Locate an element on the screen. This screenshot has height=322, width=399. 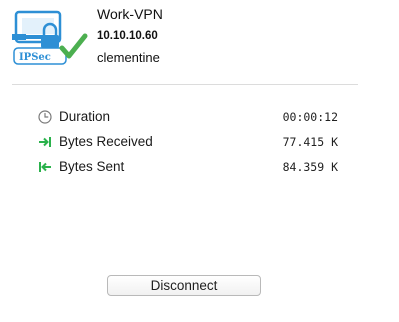
connection-name: Work-VPN is located at coordinates (130, 14).